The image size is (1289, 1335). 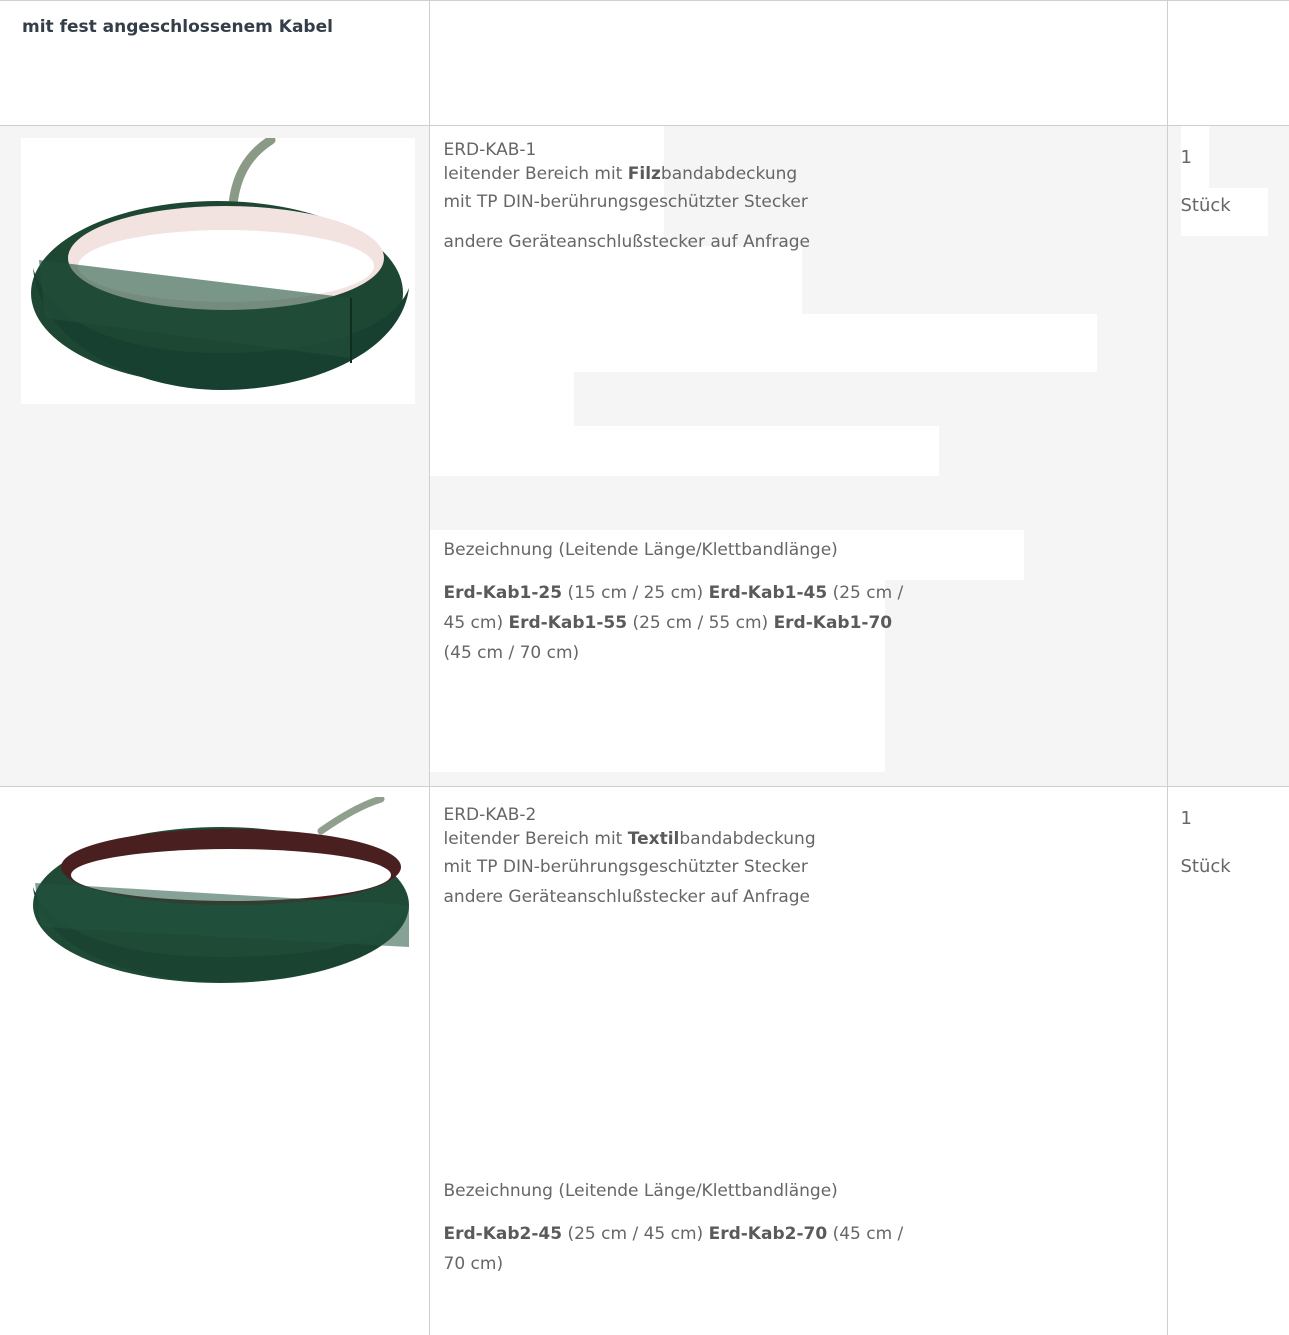 What do you see at coordinates (833, 622) in the screenshot?
I see `variant-name: Erd-Kab1-70` at bounding box center [833, 622].